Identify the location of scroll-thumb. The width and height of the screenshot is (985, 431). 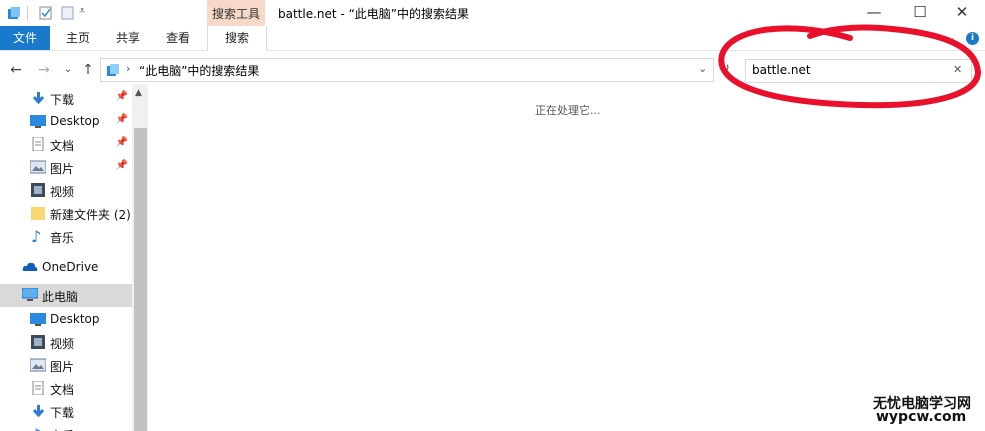
(140, 279).